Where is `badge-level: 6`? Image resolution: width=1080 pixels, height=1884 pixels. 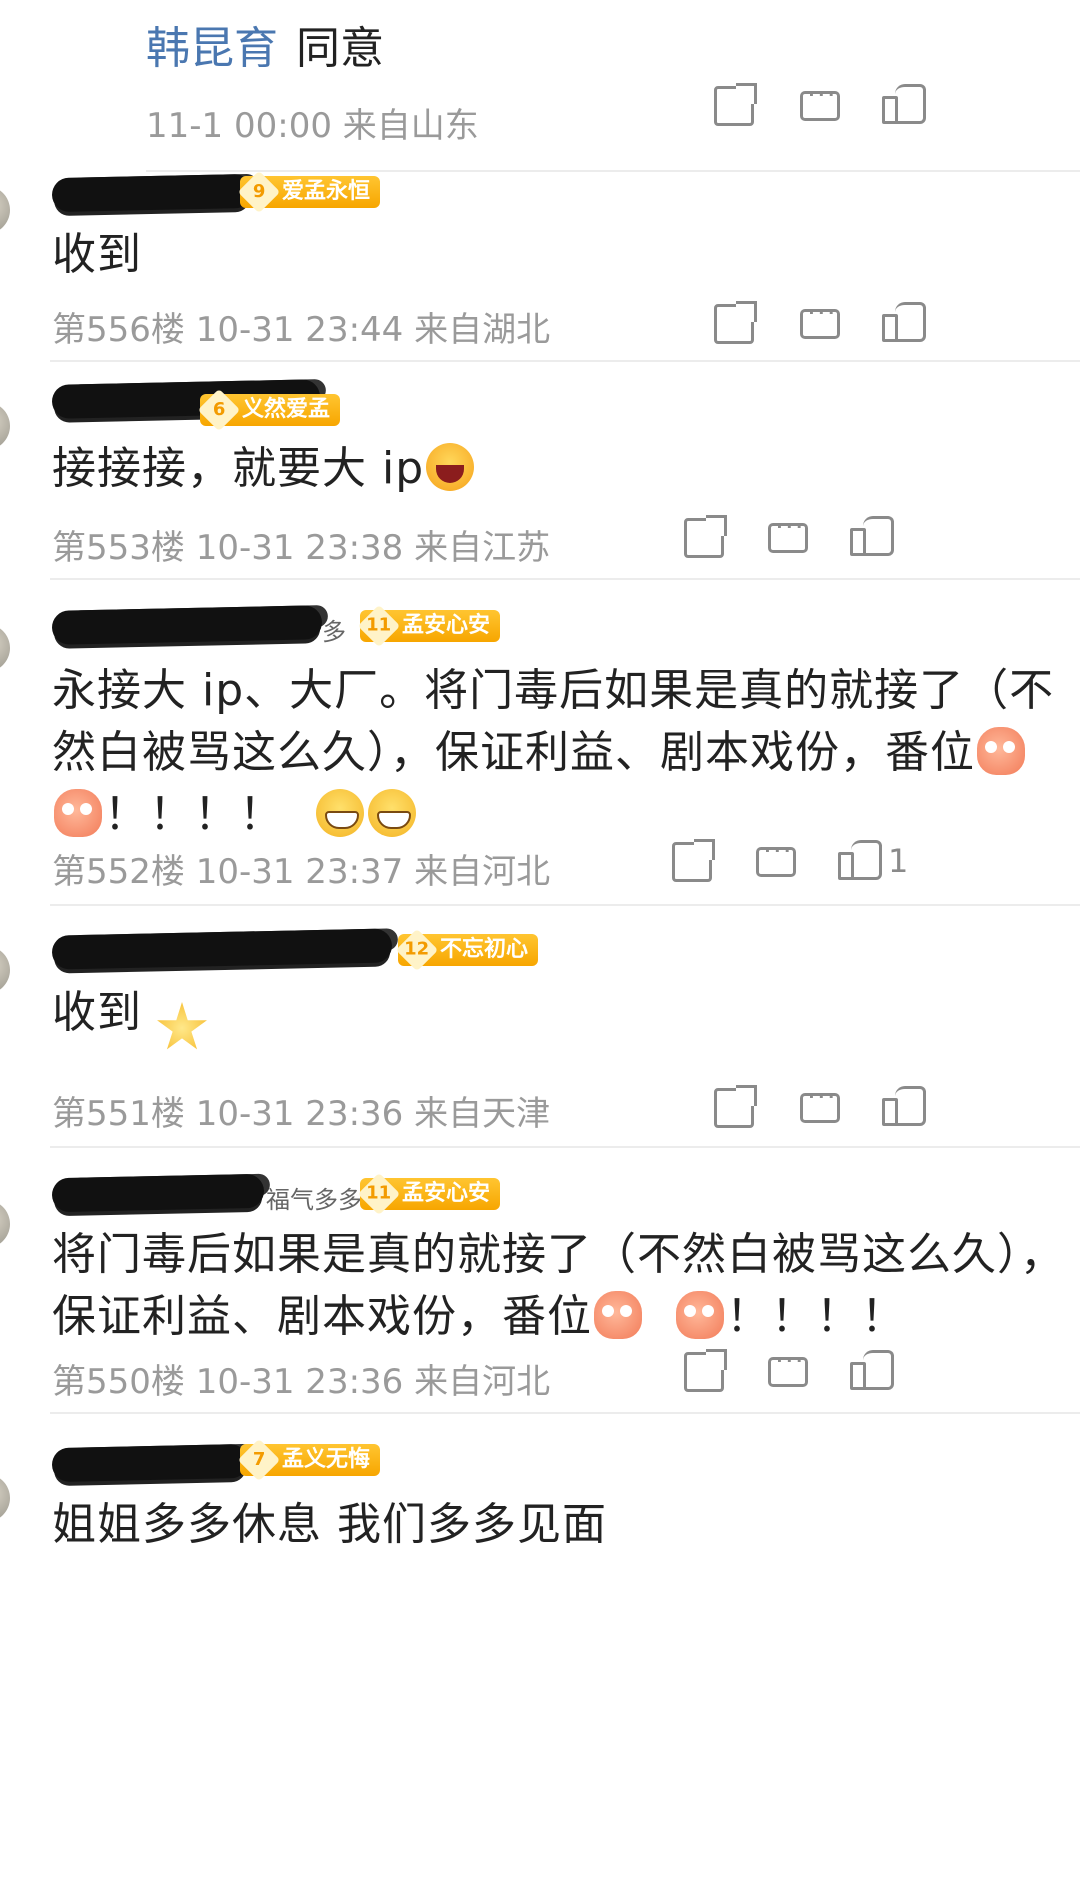
badge-level: 6 is located at coordinates (219, 410).